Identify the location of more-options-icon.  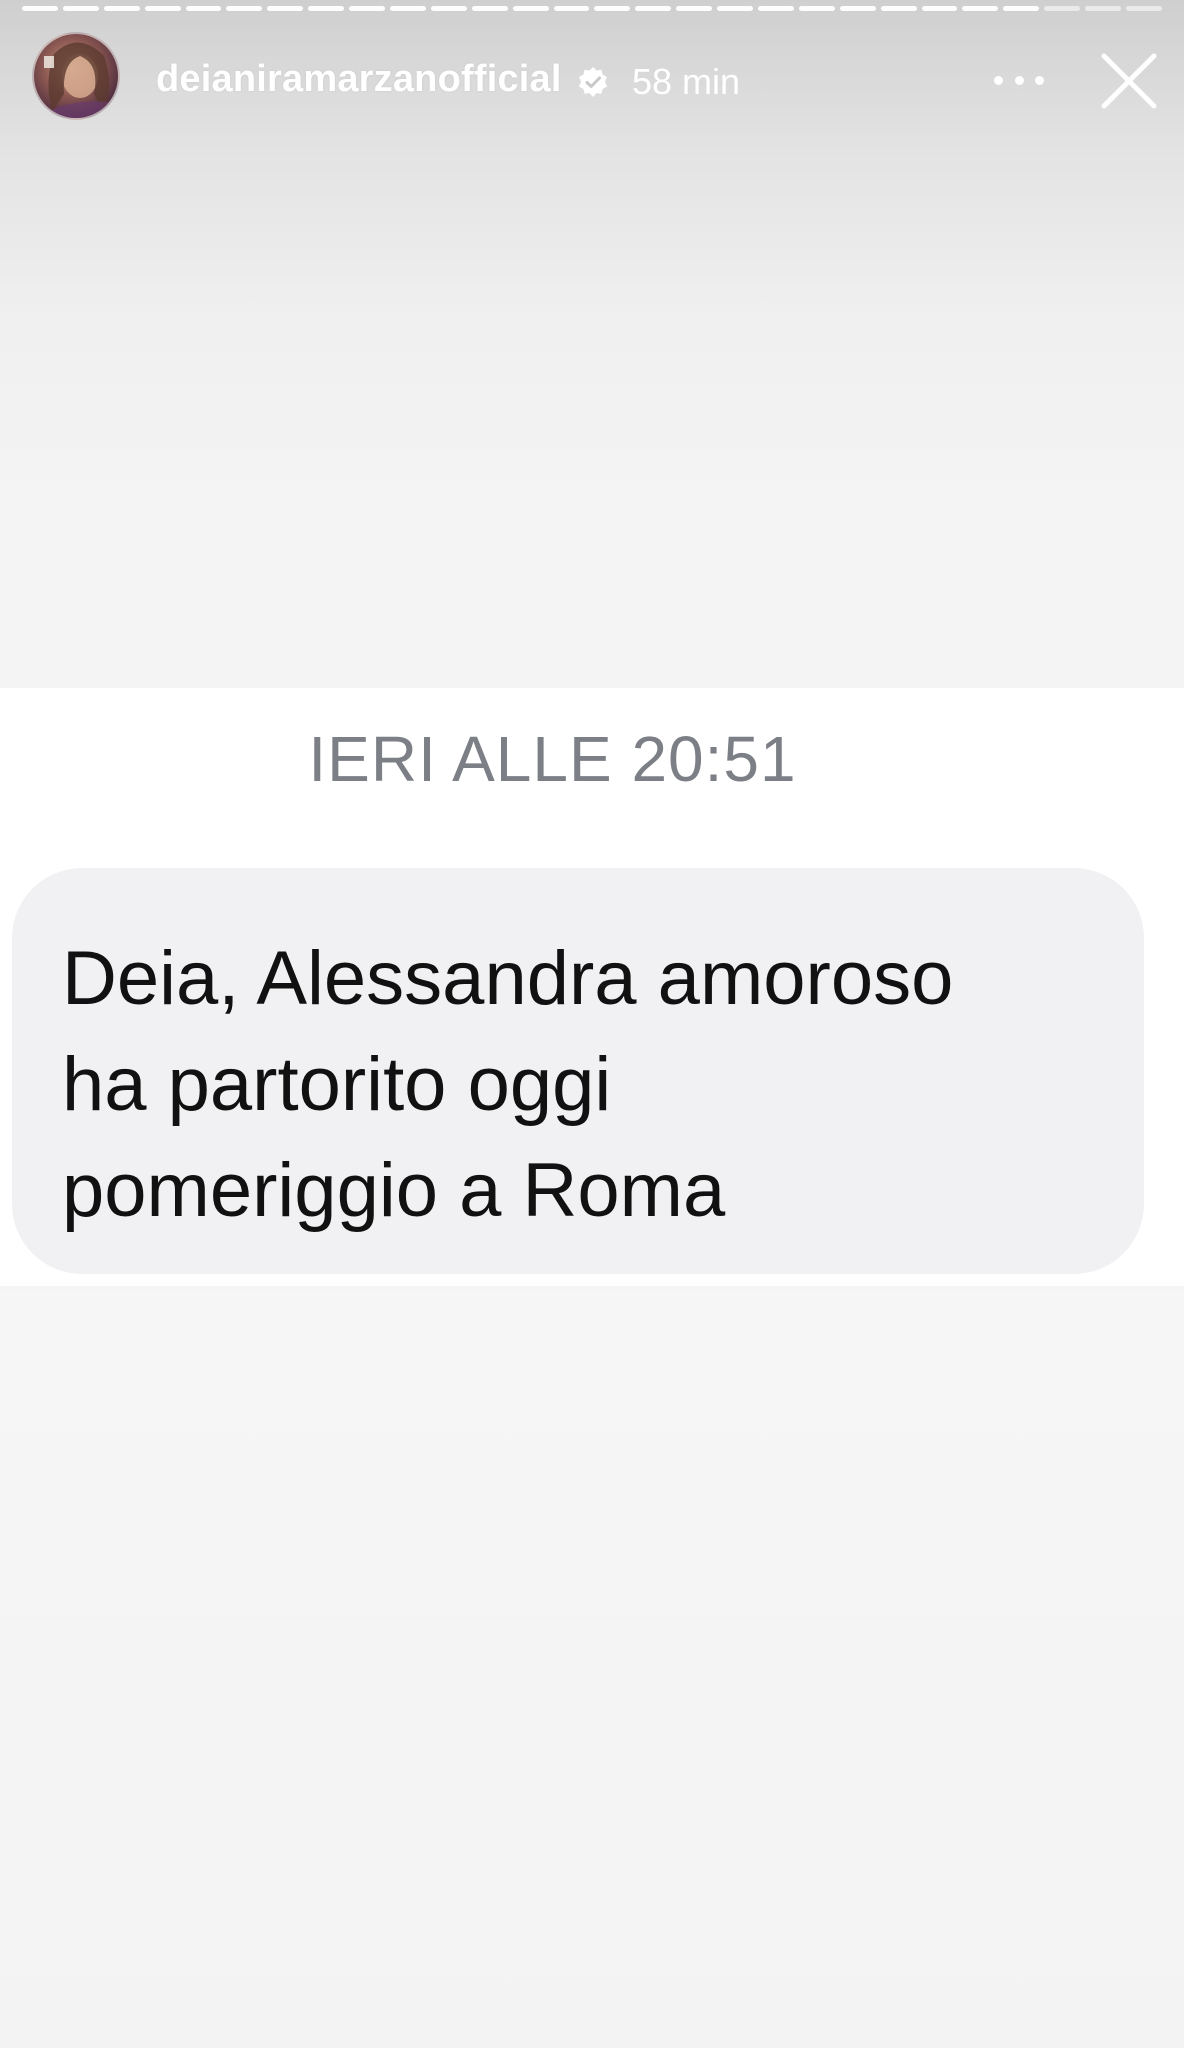
(1019, 80).